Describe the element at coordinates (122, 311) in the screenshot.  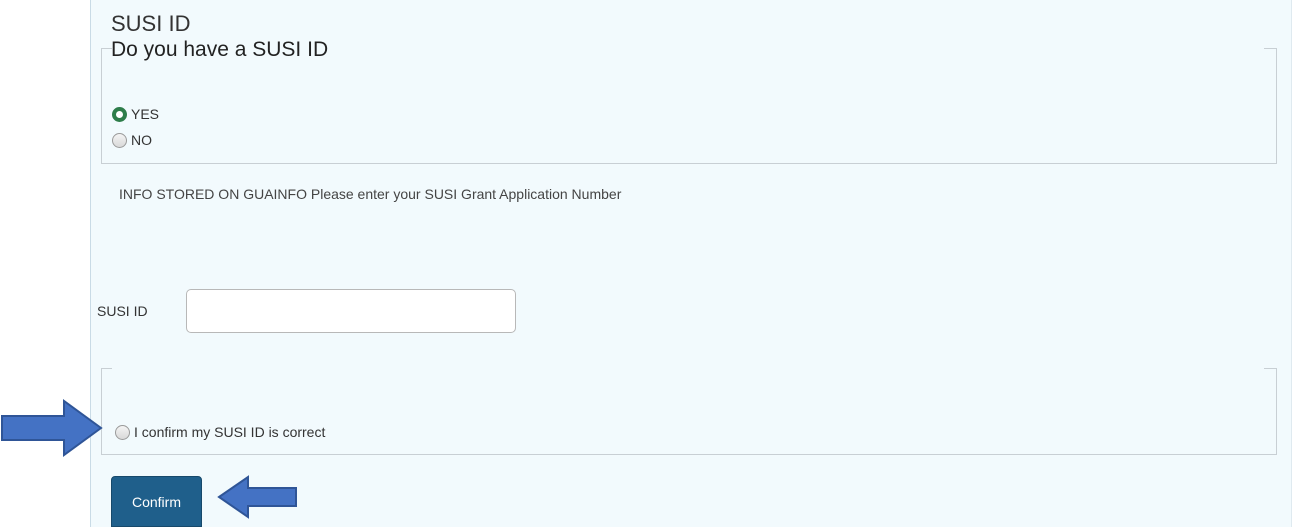
I see `susi-id-label: SUSI ID` at that location.